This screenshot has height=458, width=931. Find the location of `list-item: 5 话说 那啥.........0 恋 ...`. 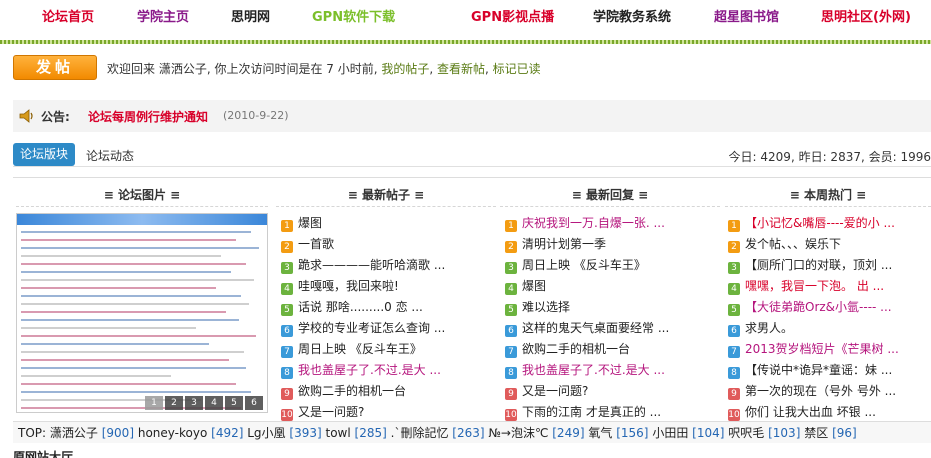

list-item: 5 话说 那啥.........0 恋 ... is located at coordinates (388, 307).